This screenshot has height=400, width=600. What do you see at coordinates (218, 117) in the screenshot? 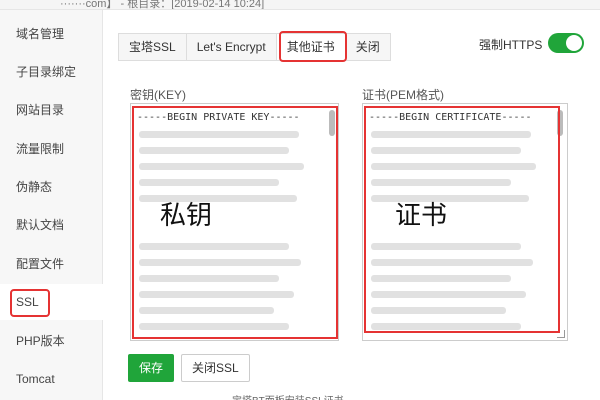
I see `key-first-line: -----BEGIN PRIVATE KEY-----` at bounding box center [218, 117].